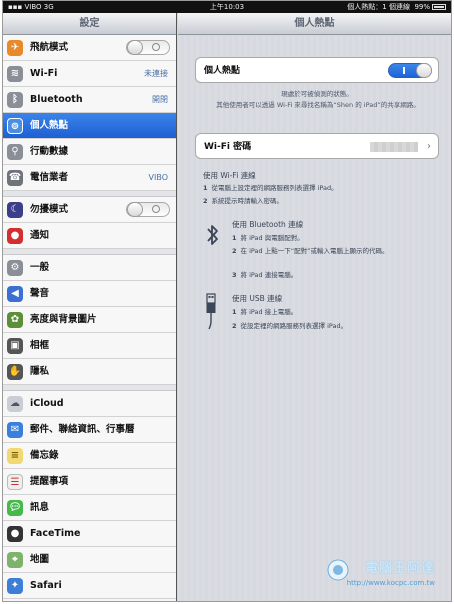 This screenshot has height=604, width=454. Describe the element at coordinates (49, 47) in the screenshot. I see `sidebar-item-label: 飛航模式` at that location.